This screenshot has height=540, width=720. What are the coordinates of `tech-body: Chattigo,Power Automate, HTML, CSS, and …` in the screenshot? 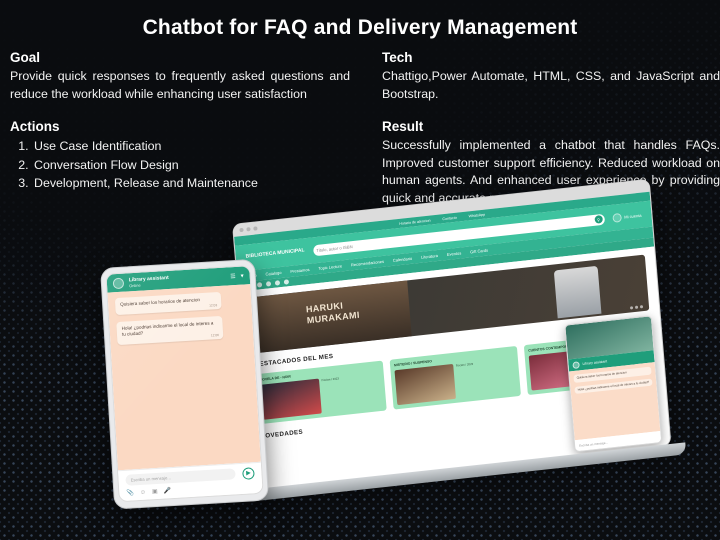 It's located at (551, 85).